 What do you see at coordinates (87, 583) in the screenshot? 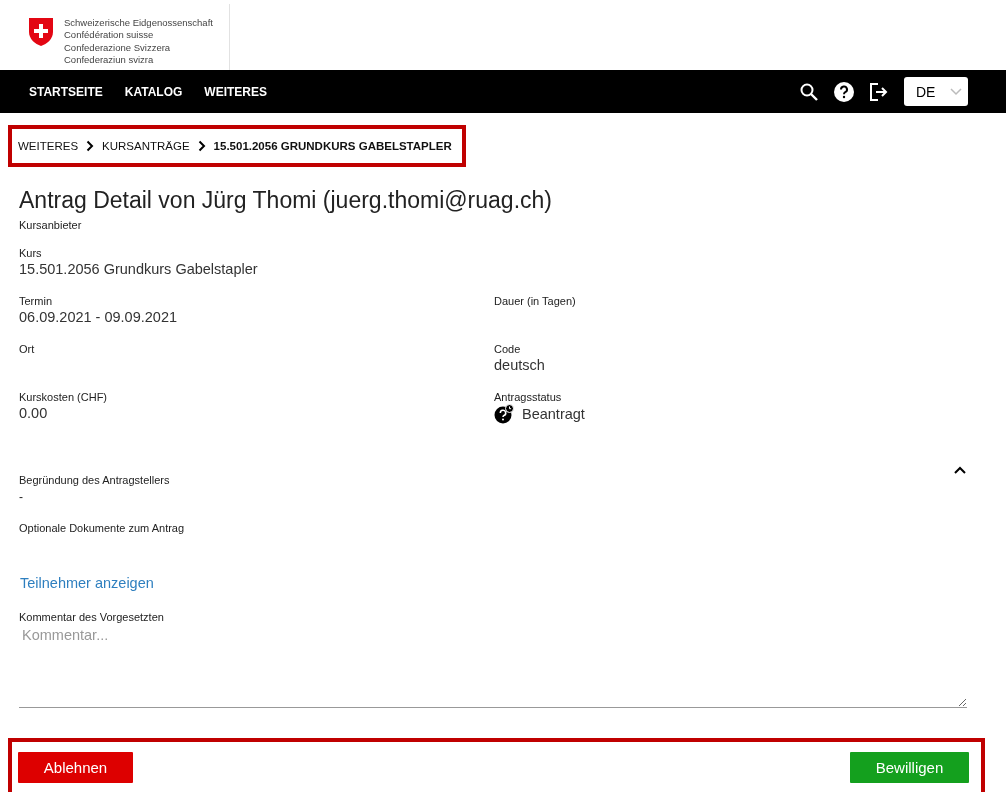
I see `show-participants-link: Teilnehmer anzeigen` at bounding box center [87, 583].